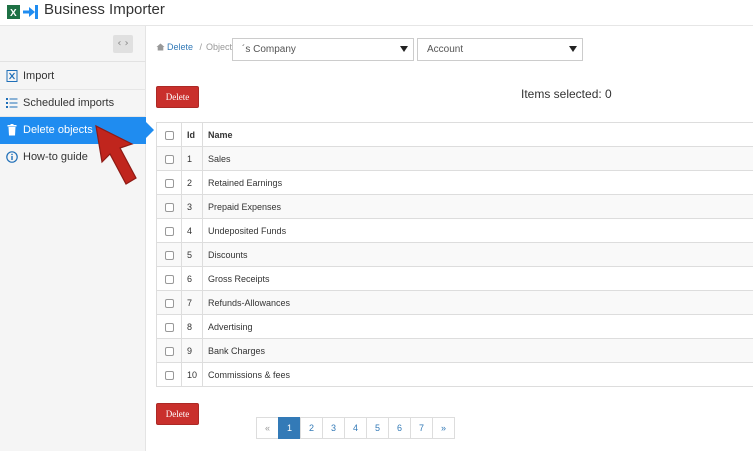 This screenshot has width=753, height=451. I want to click on table-row: 1 Sales, so click(454, 158).